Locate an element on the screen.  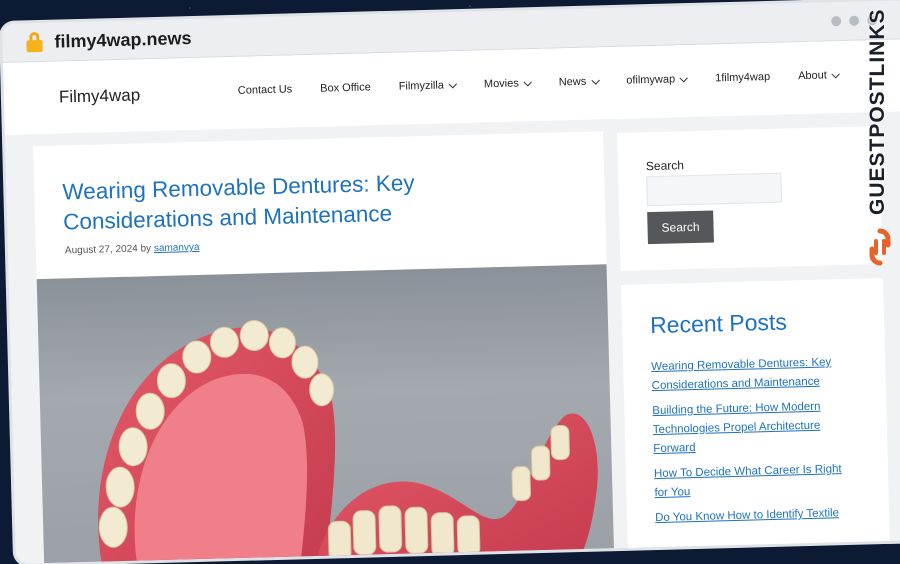
nav-label: Filmyzilla is located at coordinates (421, 86).